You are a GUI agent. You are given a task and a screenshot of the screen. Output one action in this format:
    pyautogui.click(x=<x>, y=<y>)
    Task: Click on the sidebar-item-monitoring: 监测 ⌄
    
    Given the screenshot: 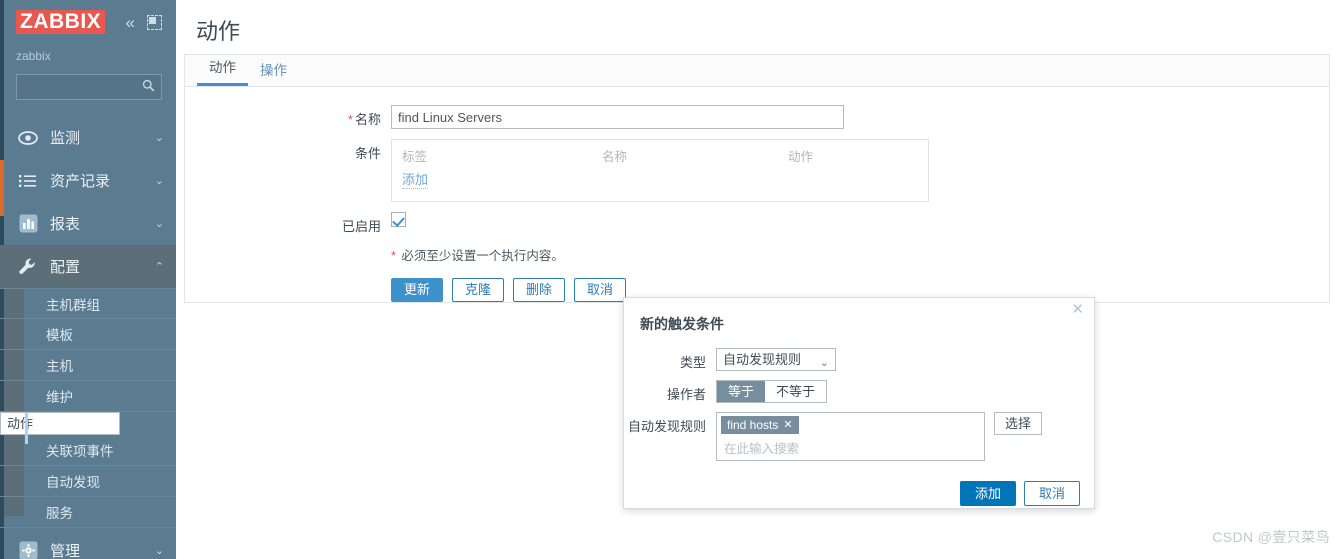 What is the action you would take?
    pyautogui.click(x=88, y=137)
    